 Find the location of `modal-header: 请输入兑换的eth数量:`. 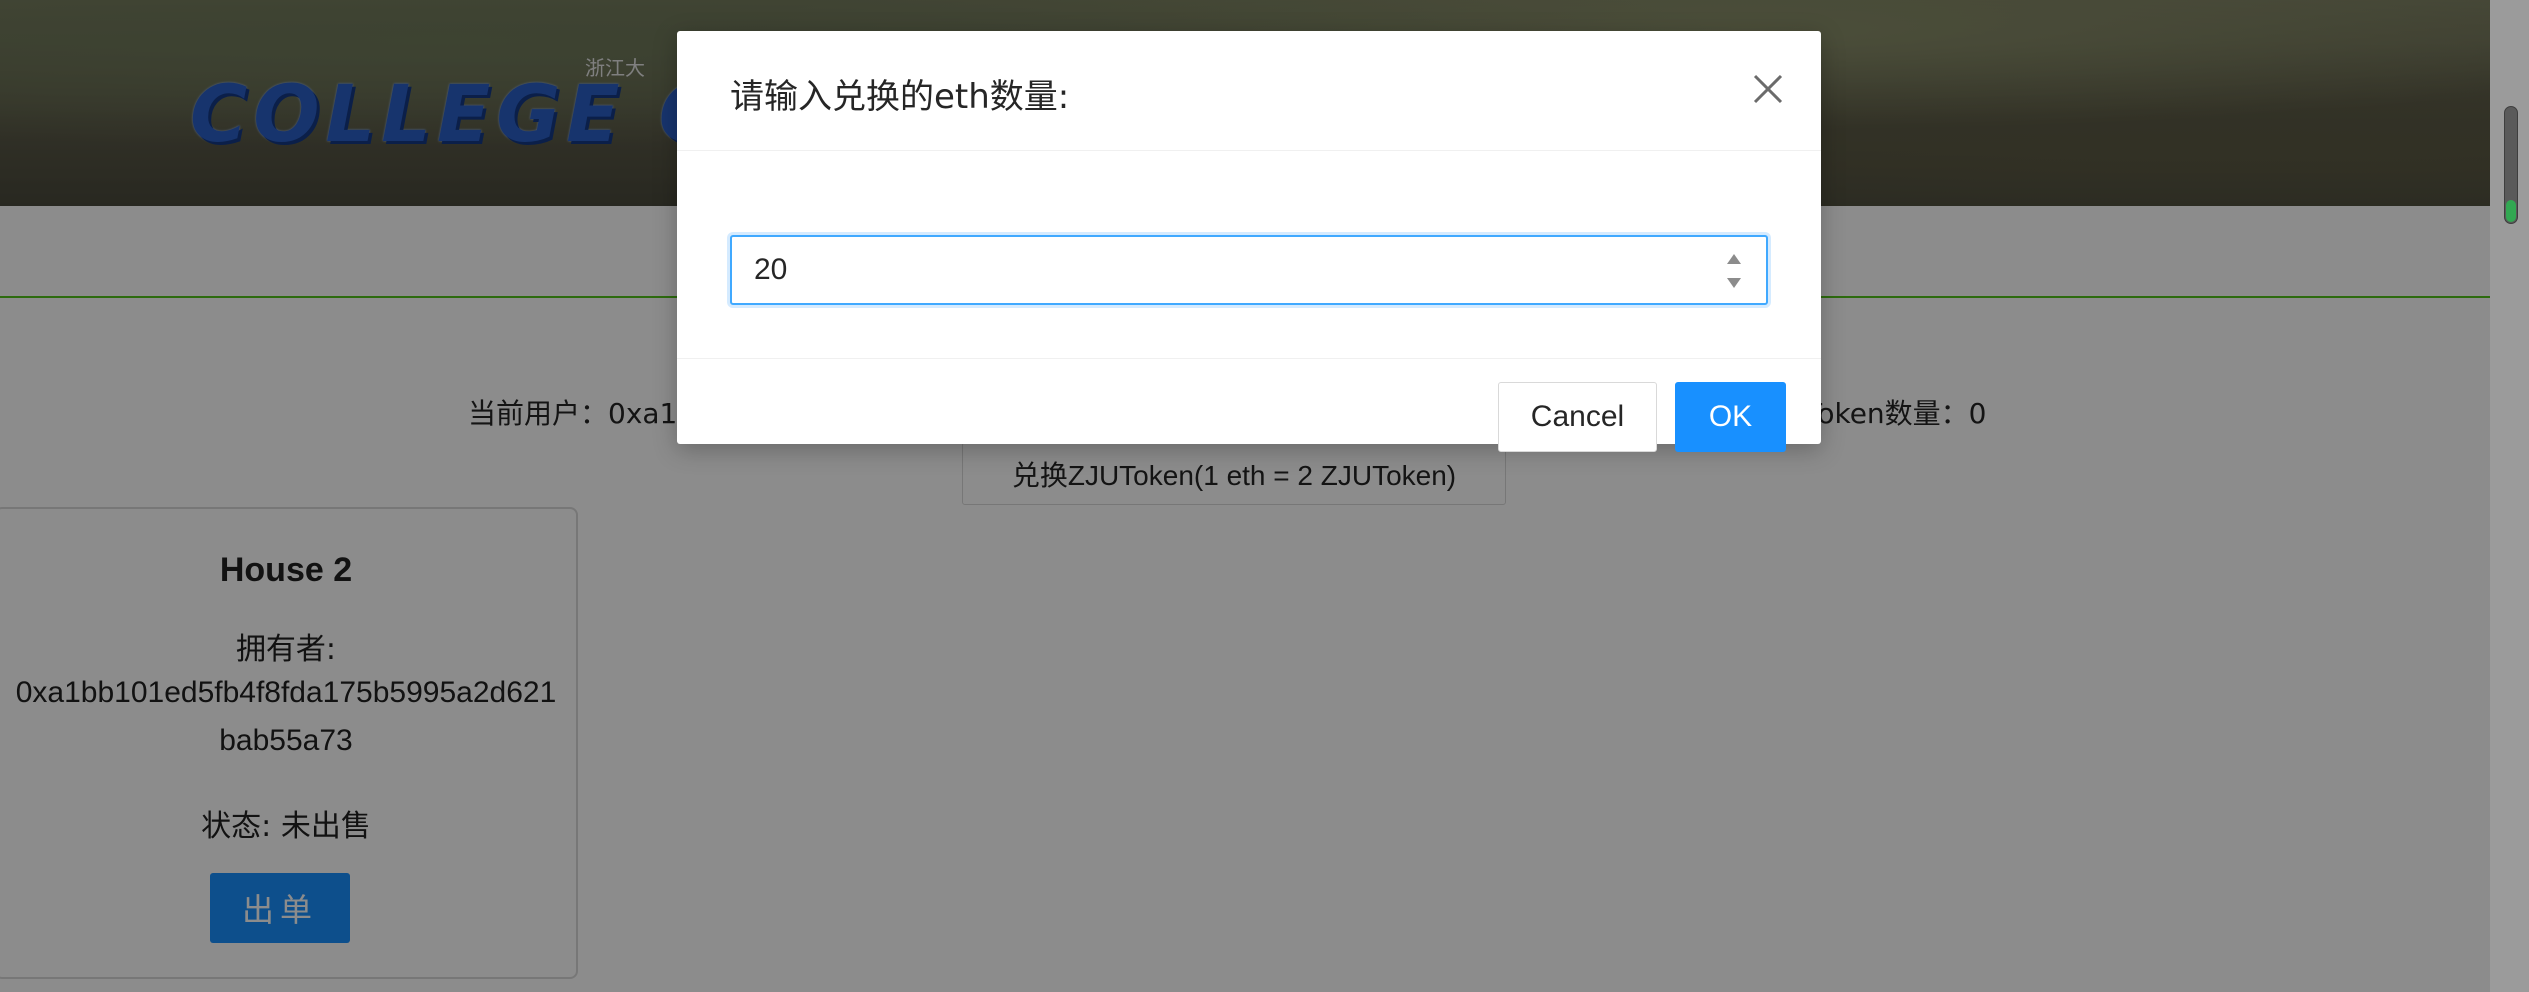

modal-header: 请输入兑换的eth数量: is located at coordinates (1249, 91).